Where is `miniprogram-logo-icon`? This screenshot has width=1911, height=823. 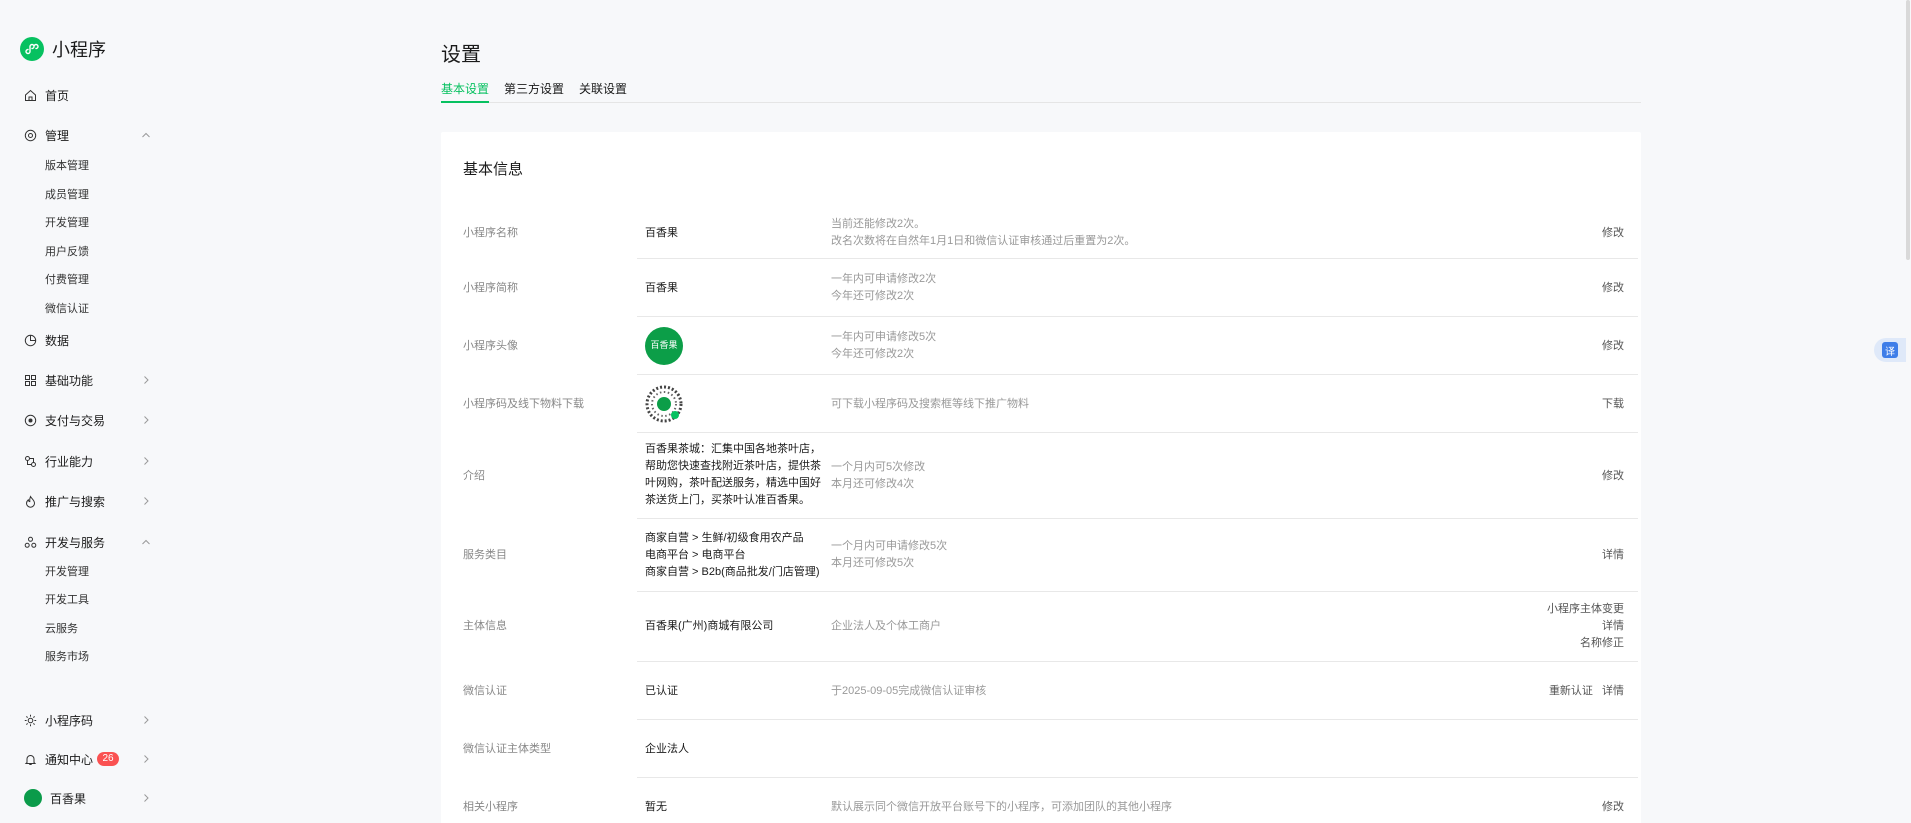 miniprogram-logo-icon is located at coordinates (32, 49).